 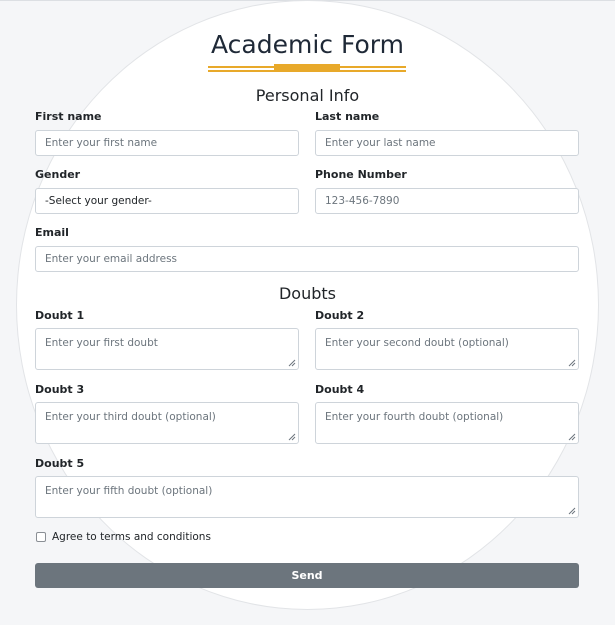 I want to click on gender-label: Gender, so click(x=58, y=174).